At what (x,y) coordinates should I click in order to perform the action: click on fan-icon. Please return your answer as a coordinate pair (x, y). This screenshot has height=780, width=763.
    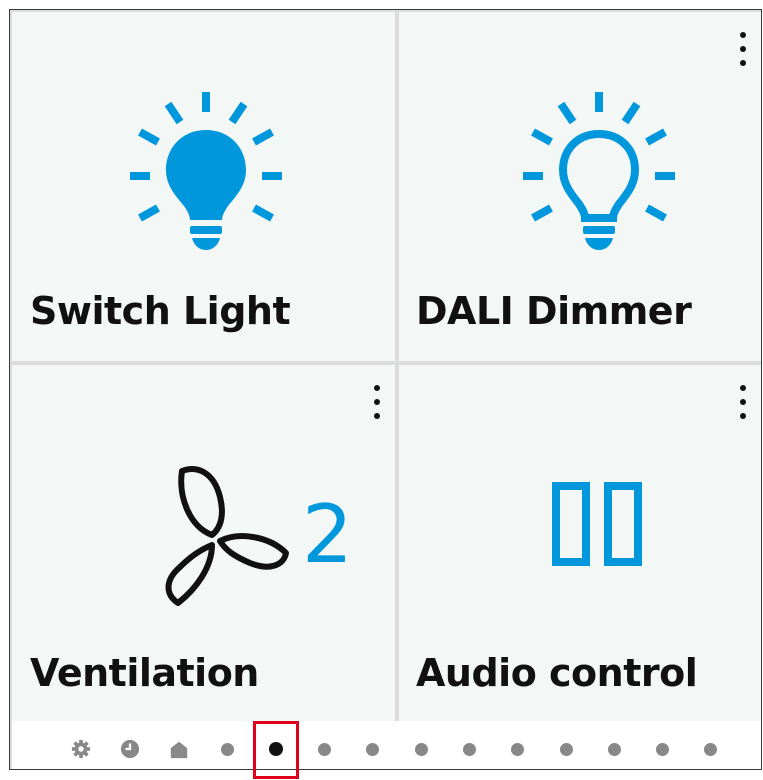
    Looking at the image, I should click on (227, 536).